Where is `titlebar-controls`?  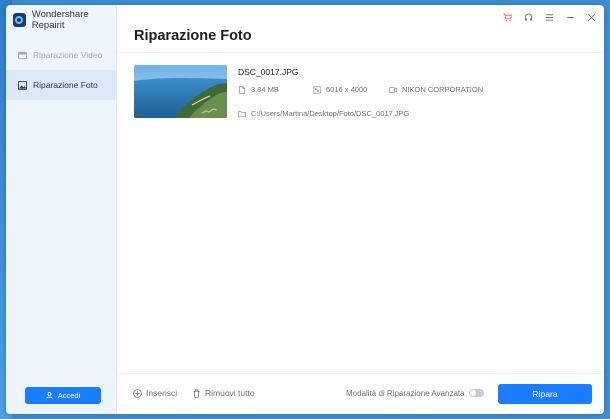
titlebar-controls is located at coordinates (549, 17).